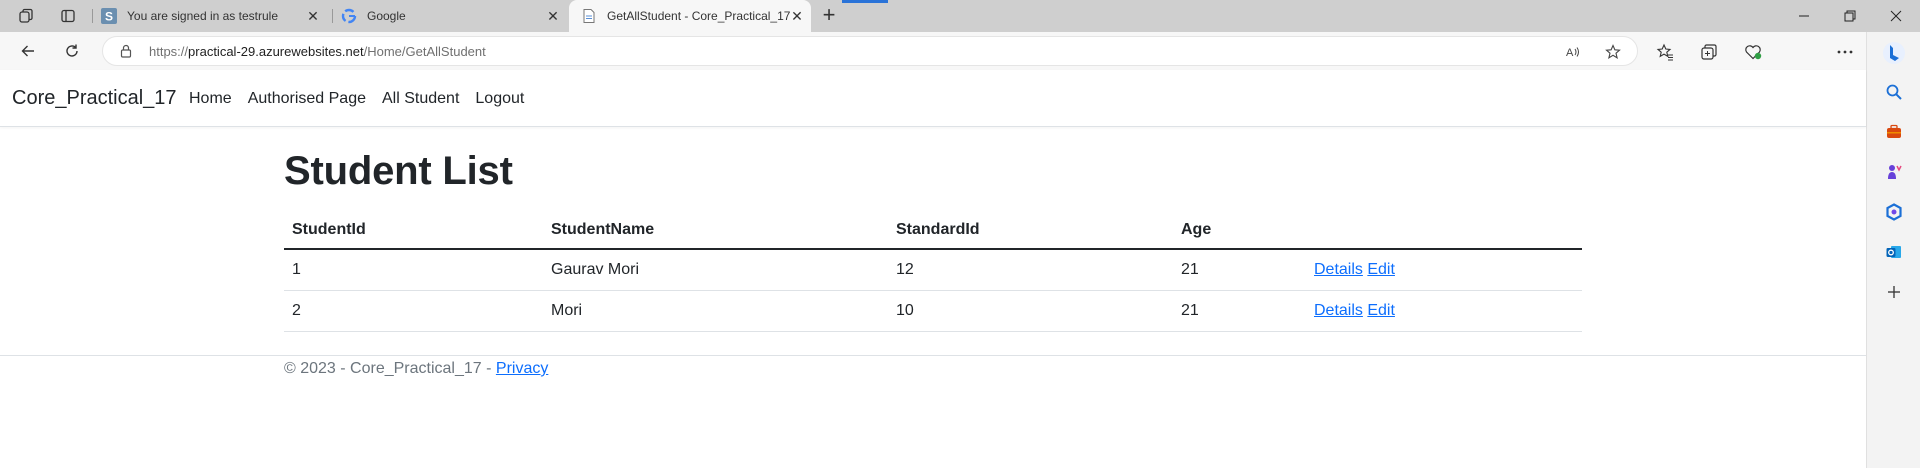 The height and width of the screenshot is (468, 1920). What do you see at coordinates (390, 368) in the screenshot?
I see `footer-copyright: © 2023 - Core_Practical_17 -` at bounding box center [390, 368].